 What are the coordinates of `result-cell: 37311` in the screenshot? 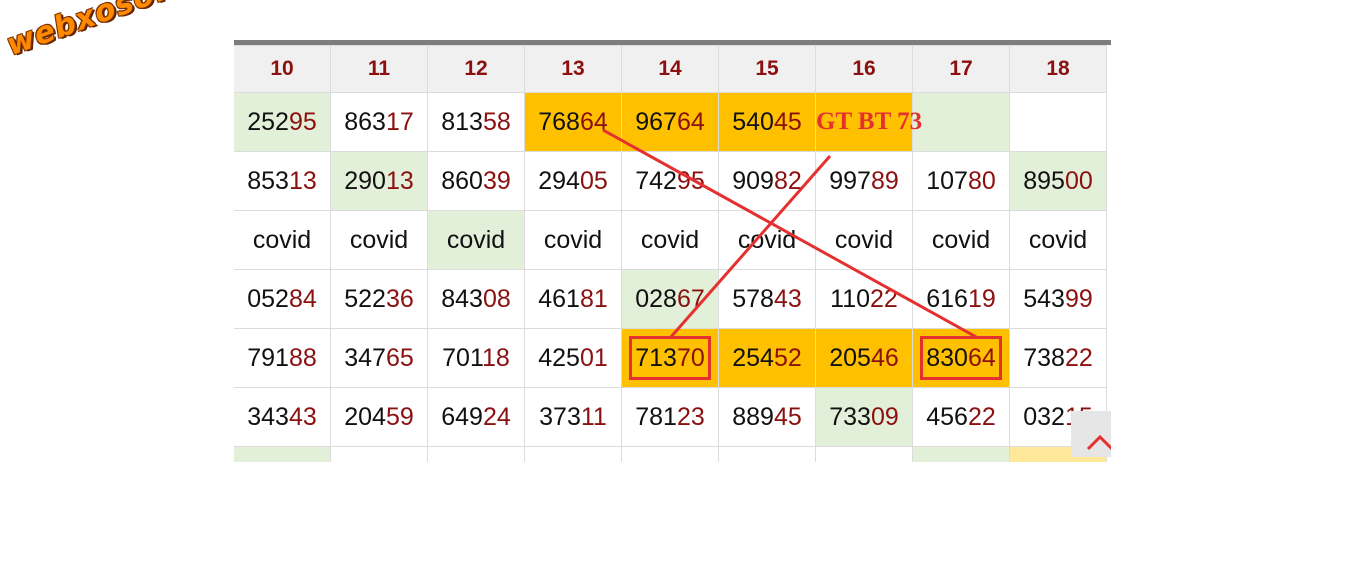 It's located at (573, 417).